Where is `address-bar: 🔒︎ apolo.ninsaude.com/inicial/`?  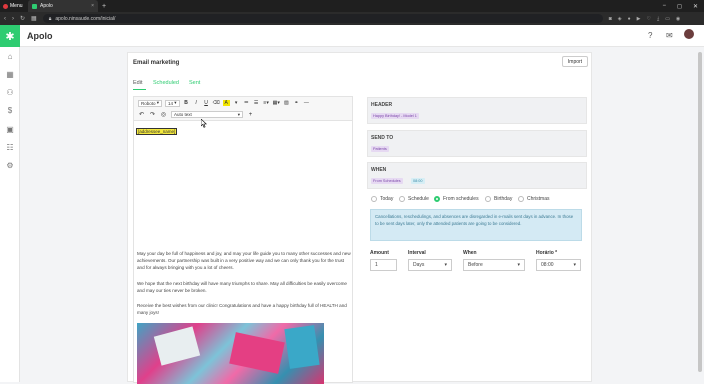 address-bar: 🔒︎ apolo.ninsaude.com/inicial/ is located at coordinates (322, 18).